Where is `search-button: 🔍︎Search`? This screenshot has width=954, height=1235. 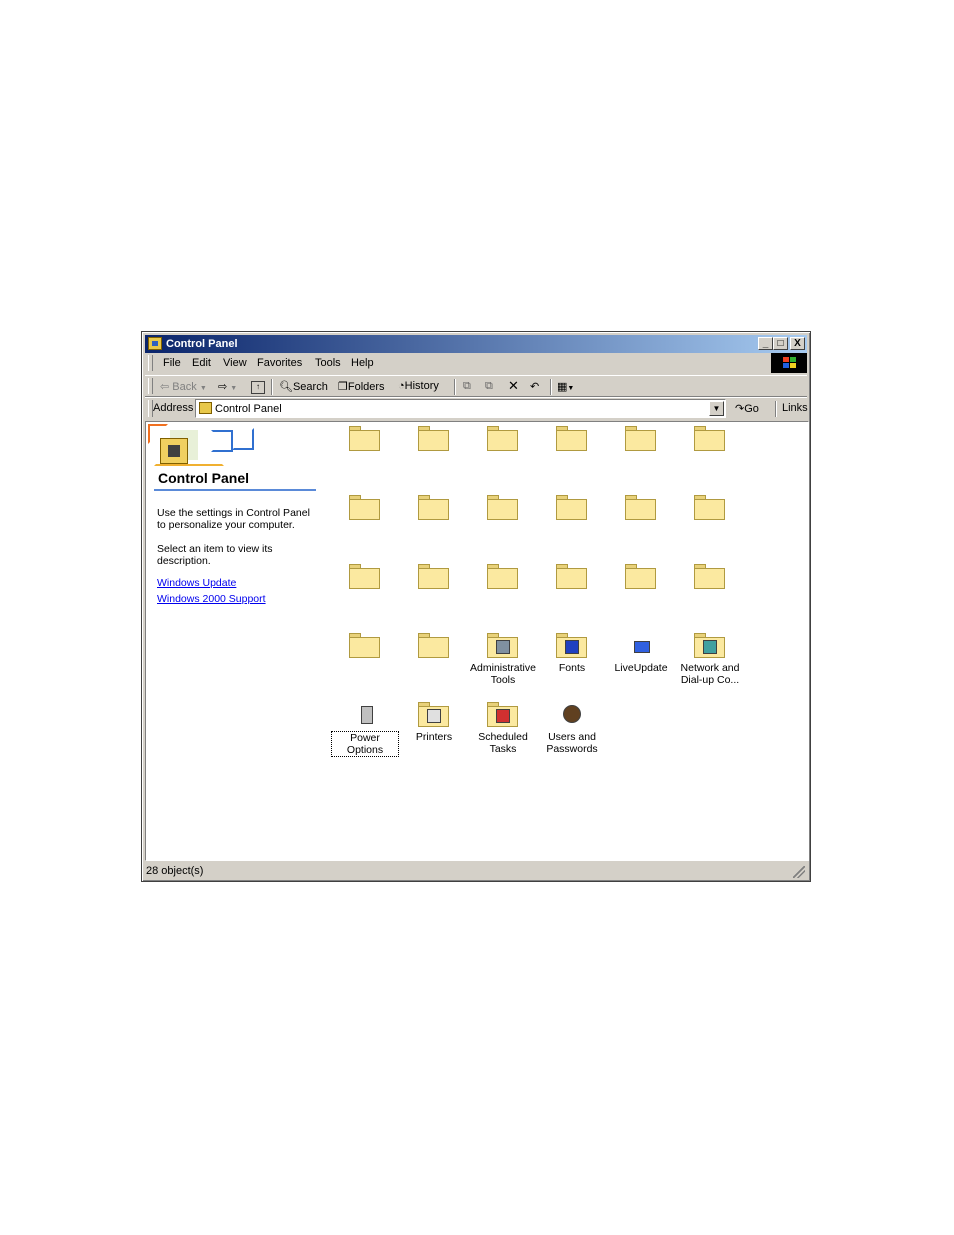
search-button: 🔍︎Search is located at coordinates (303, 386).